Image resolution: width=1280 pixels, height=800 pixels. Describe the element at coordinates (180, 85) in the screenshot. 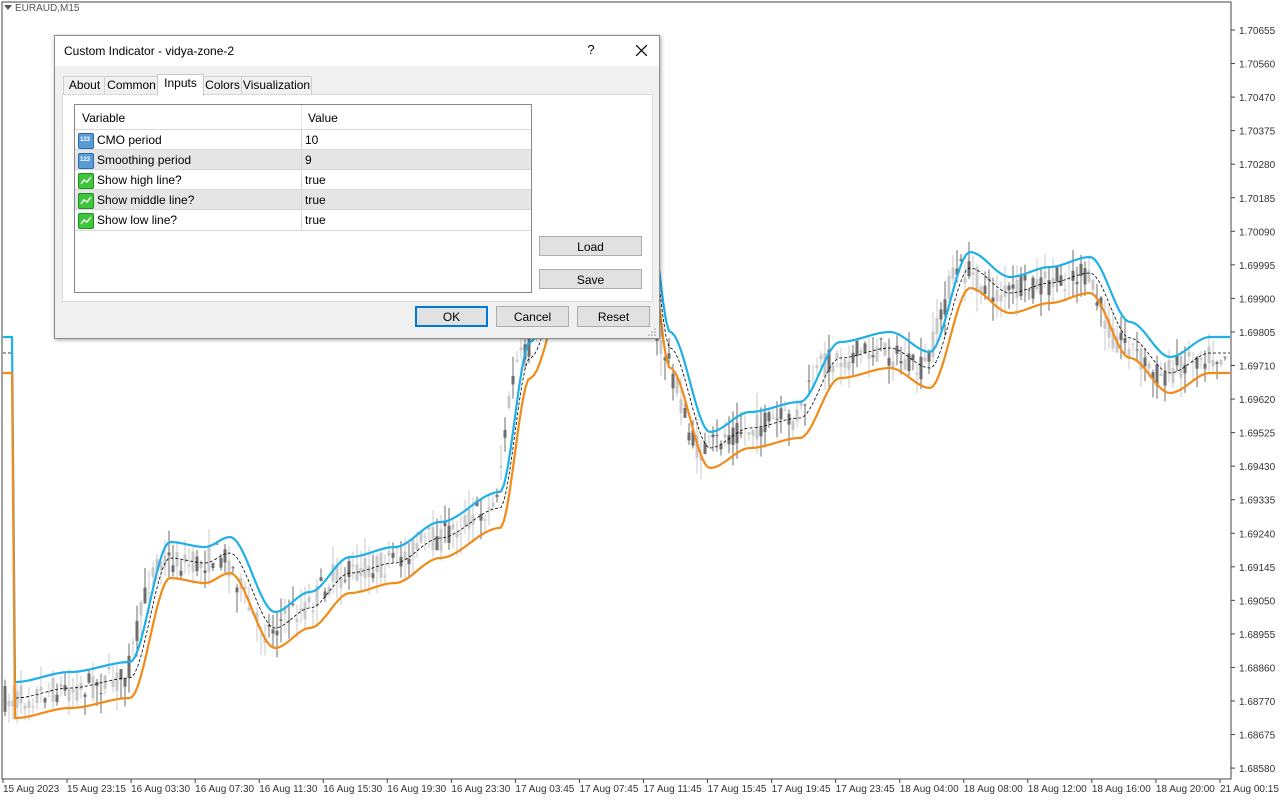

I see `tab-inputs: Inputs` at that location.